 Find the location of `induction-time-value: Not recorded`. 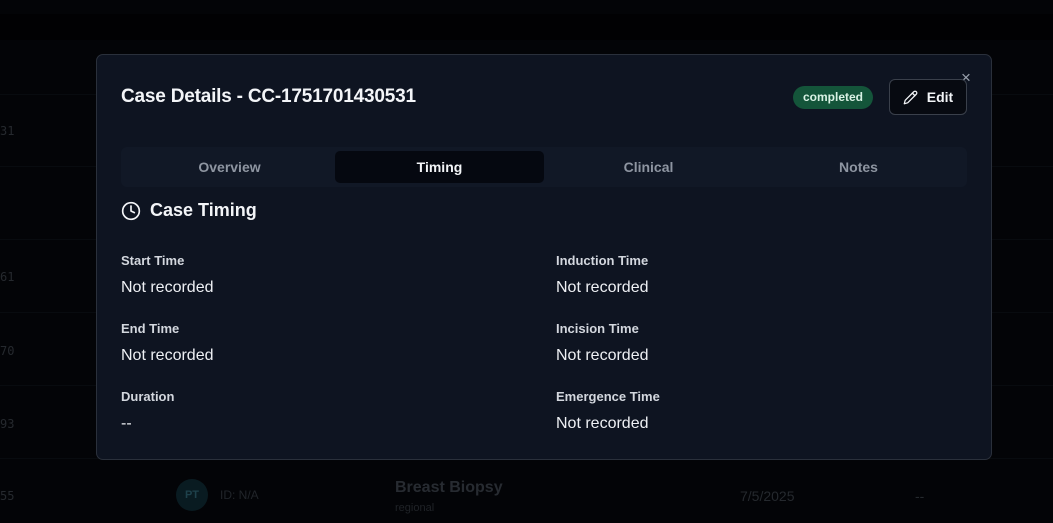

induction-time-value: Not recorded is located at coordinates (602, 287).